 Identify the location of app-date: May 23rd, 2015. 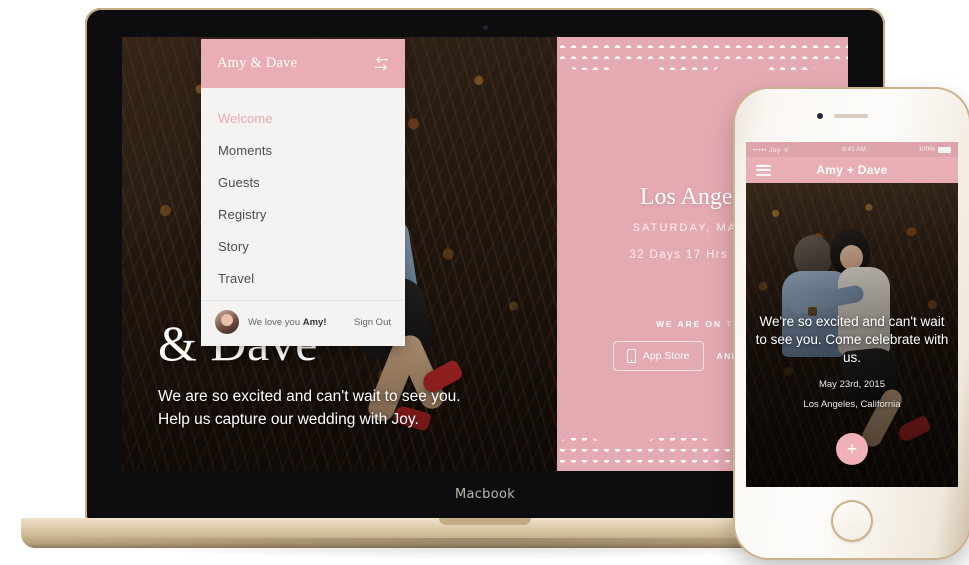
(851, 385).